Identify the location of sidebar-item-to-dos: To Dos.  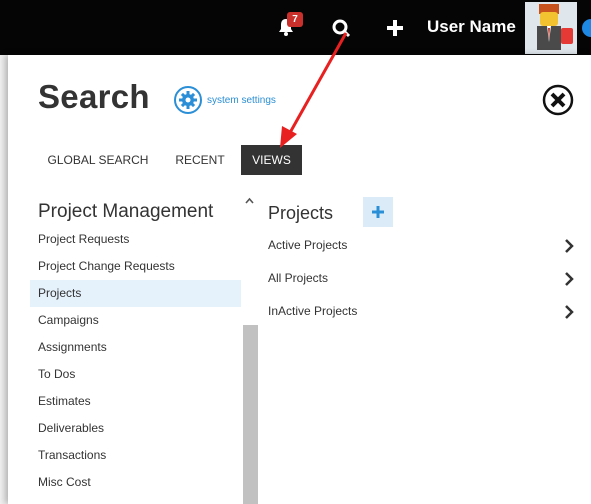
(135, 374).